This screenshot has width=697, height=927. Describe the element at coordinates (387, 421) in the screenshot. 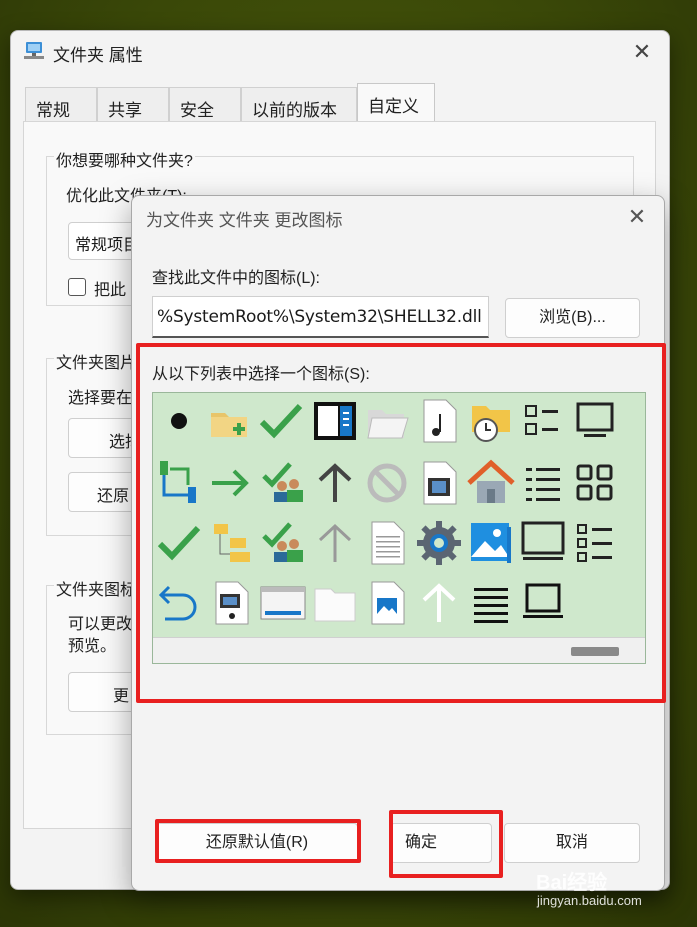

I see `open-folder-icon` at that location.